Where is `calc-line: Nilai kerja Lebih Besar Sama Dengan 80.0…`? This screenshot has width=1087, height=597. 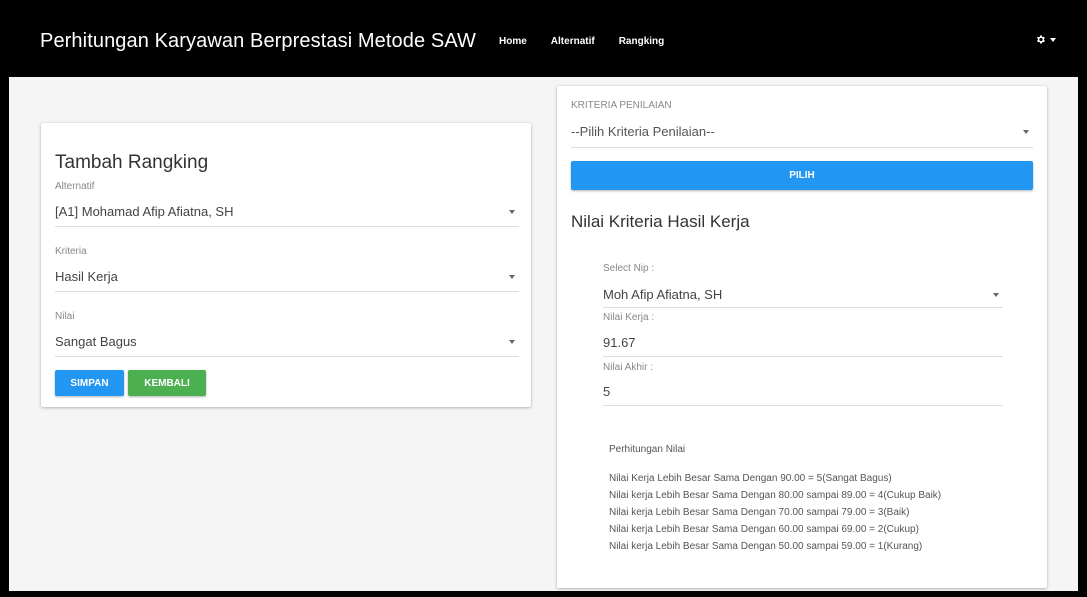 calc-line: Nilai kerja Lebih Besar Sama Dengan 80.0… is located at coordinates (775, 495).